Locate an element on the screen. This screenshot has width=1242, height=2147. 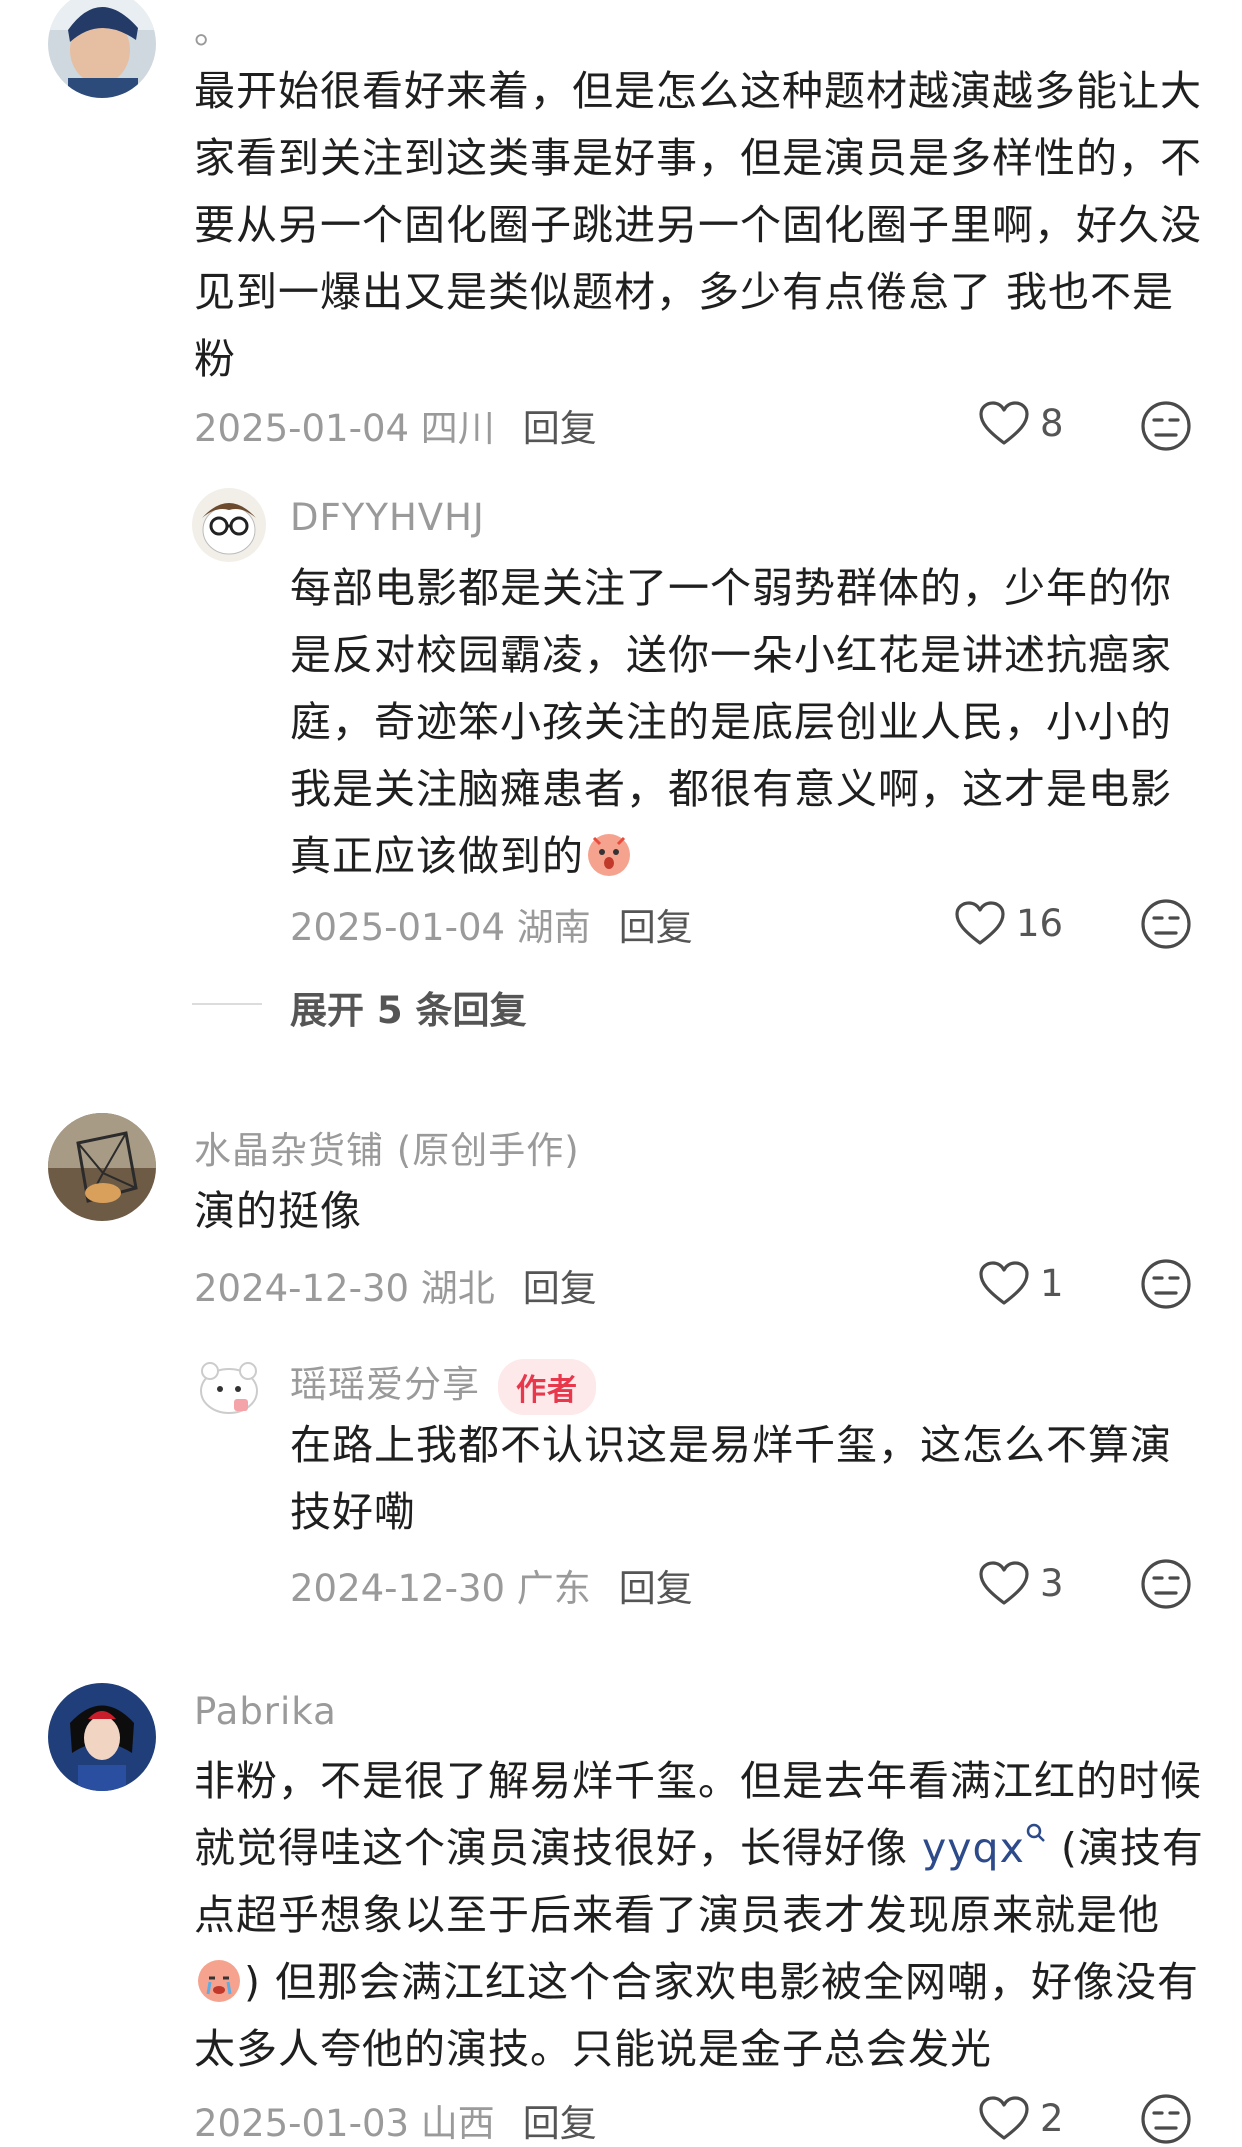
comment-meta: 2024-12-30 湖北 回复 is located at coordinates (395, 1285).